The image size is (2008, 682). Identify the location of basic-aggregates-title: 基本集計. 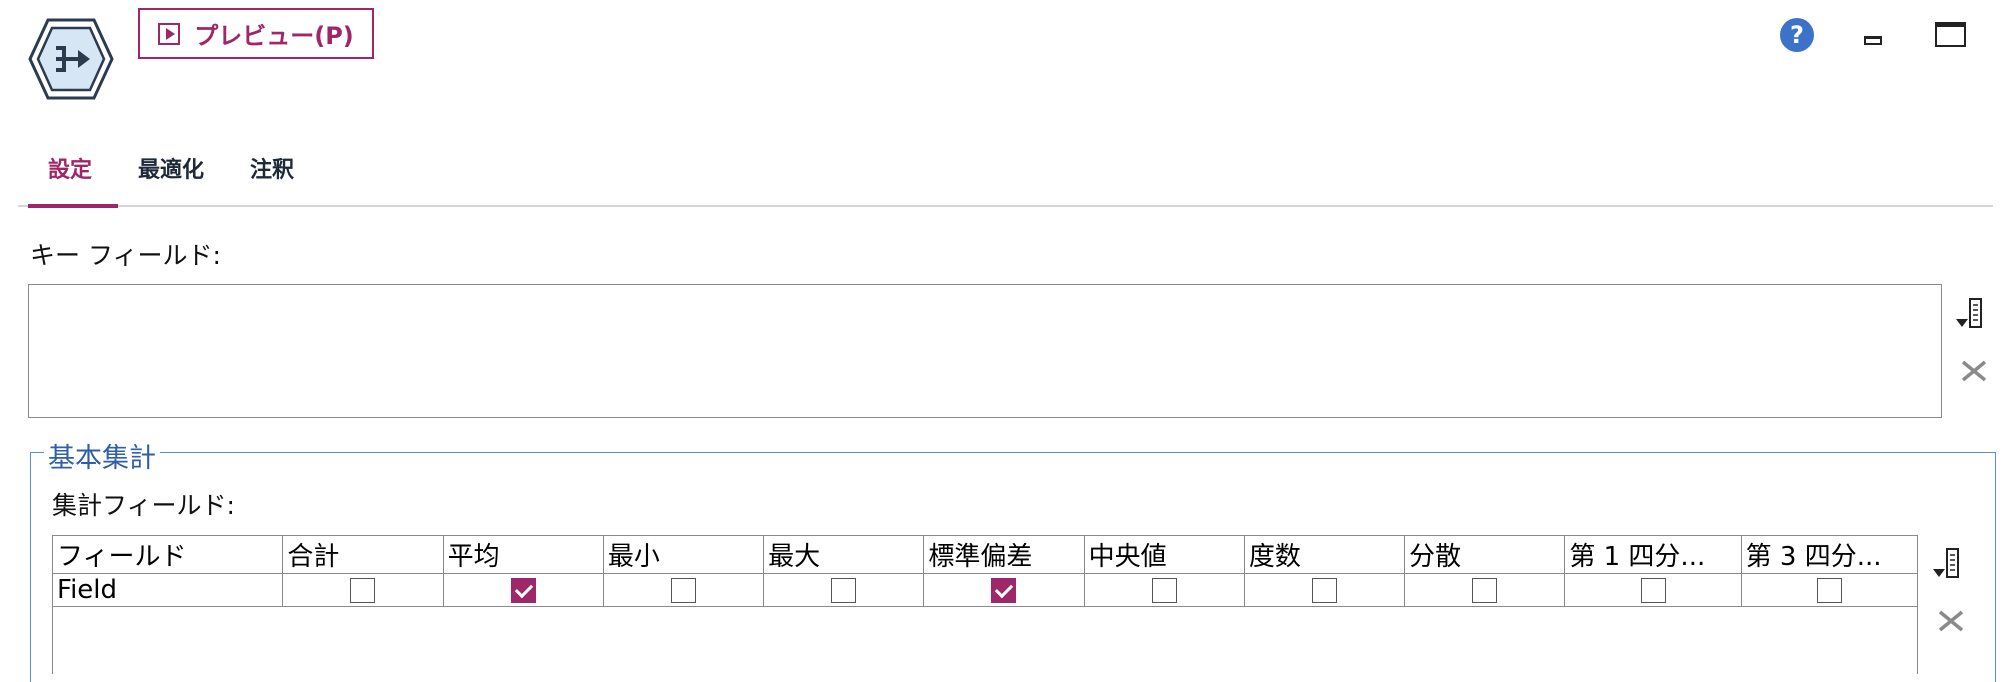
(102, 455).